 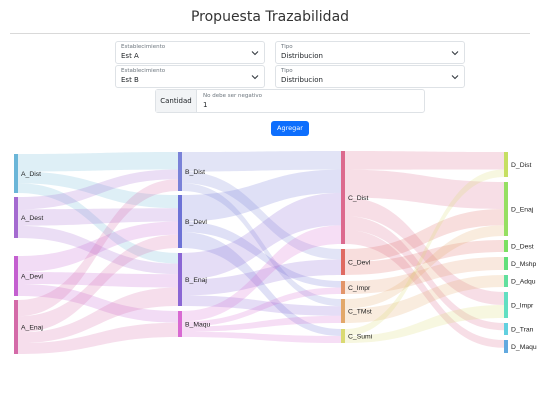 I want to click on page-title: Propuesta Trazabilidad, so click(x=270, y=17).